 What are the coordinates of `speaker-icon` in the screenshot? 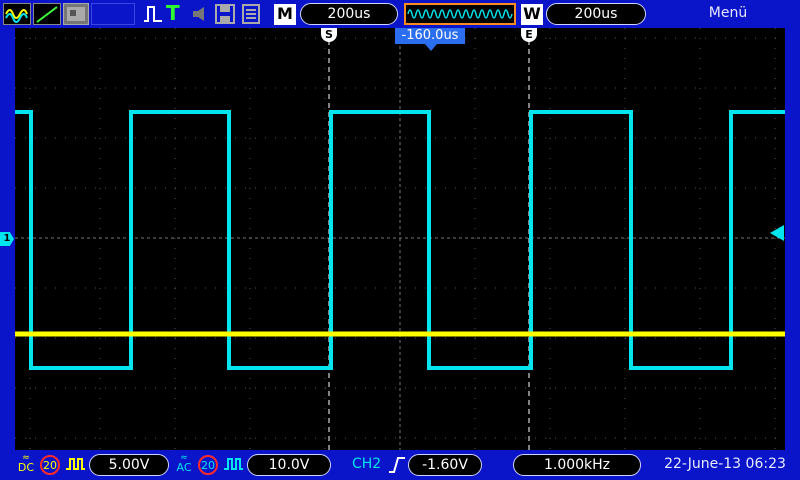 It's located at (201, 14).